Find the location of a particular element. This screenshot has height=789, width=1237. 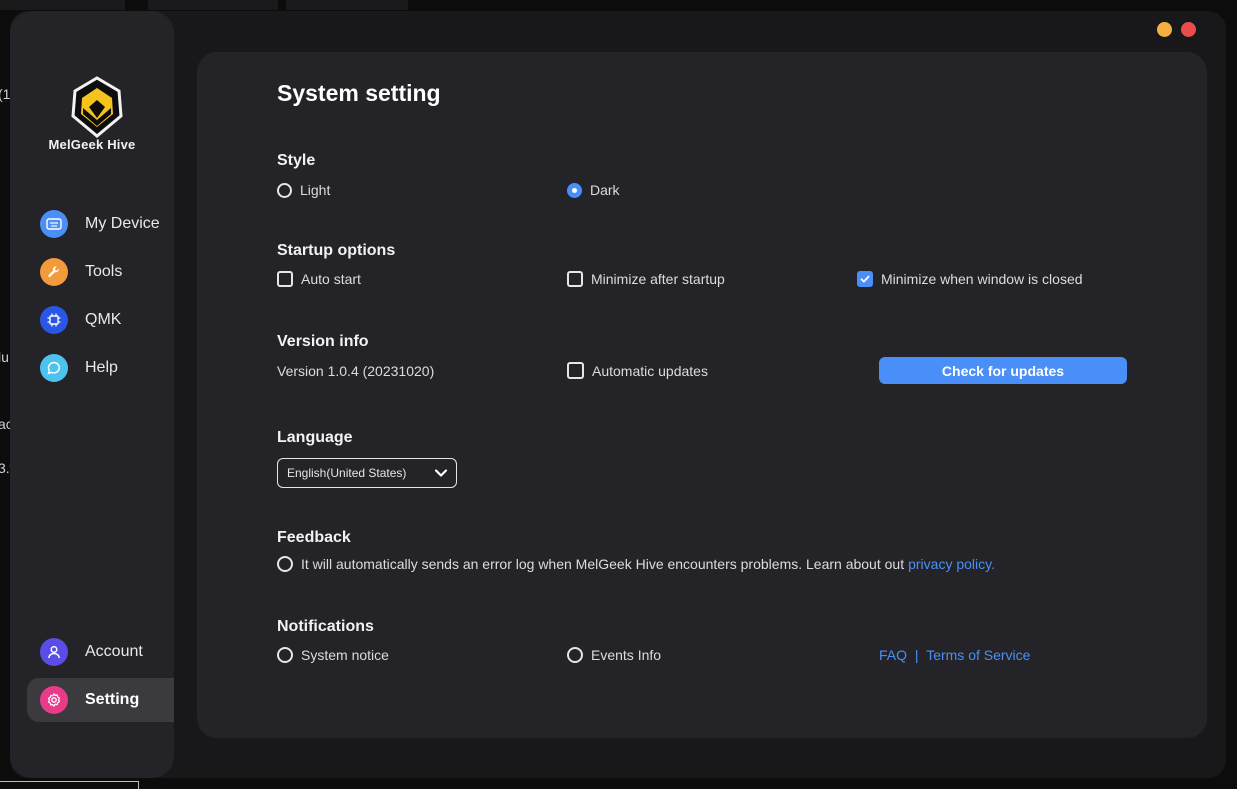

option-label: Events Info is located at coordinates (626, 655).